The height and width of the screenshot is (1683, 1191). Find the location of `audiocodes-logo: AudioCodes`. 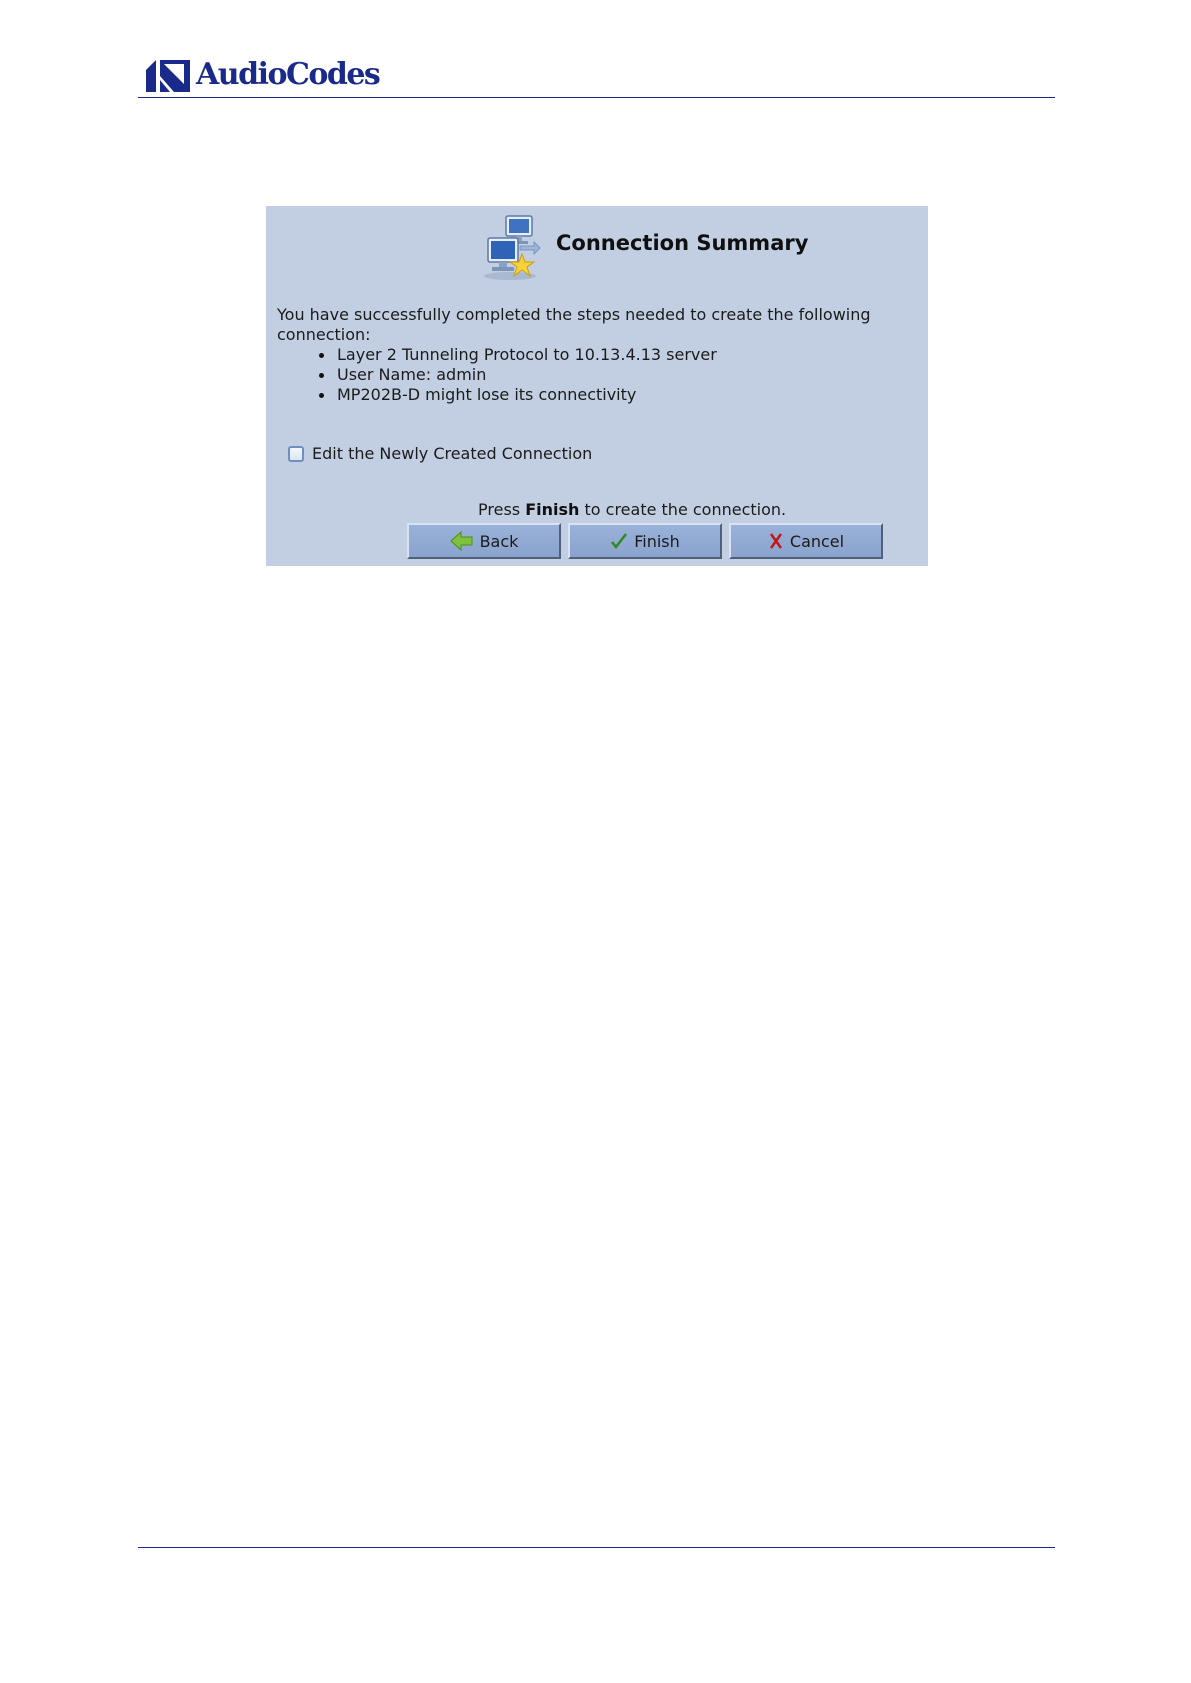

audiocodes-logo: AudioCodes is located at coordinates (262, 75).